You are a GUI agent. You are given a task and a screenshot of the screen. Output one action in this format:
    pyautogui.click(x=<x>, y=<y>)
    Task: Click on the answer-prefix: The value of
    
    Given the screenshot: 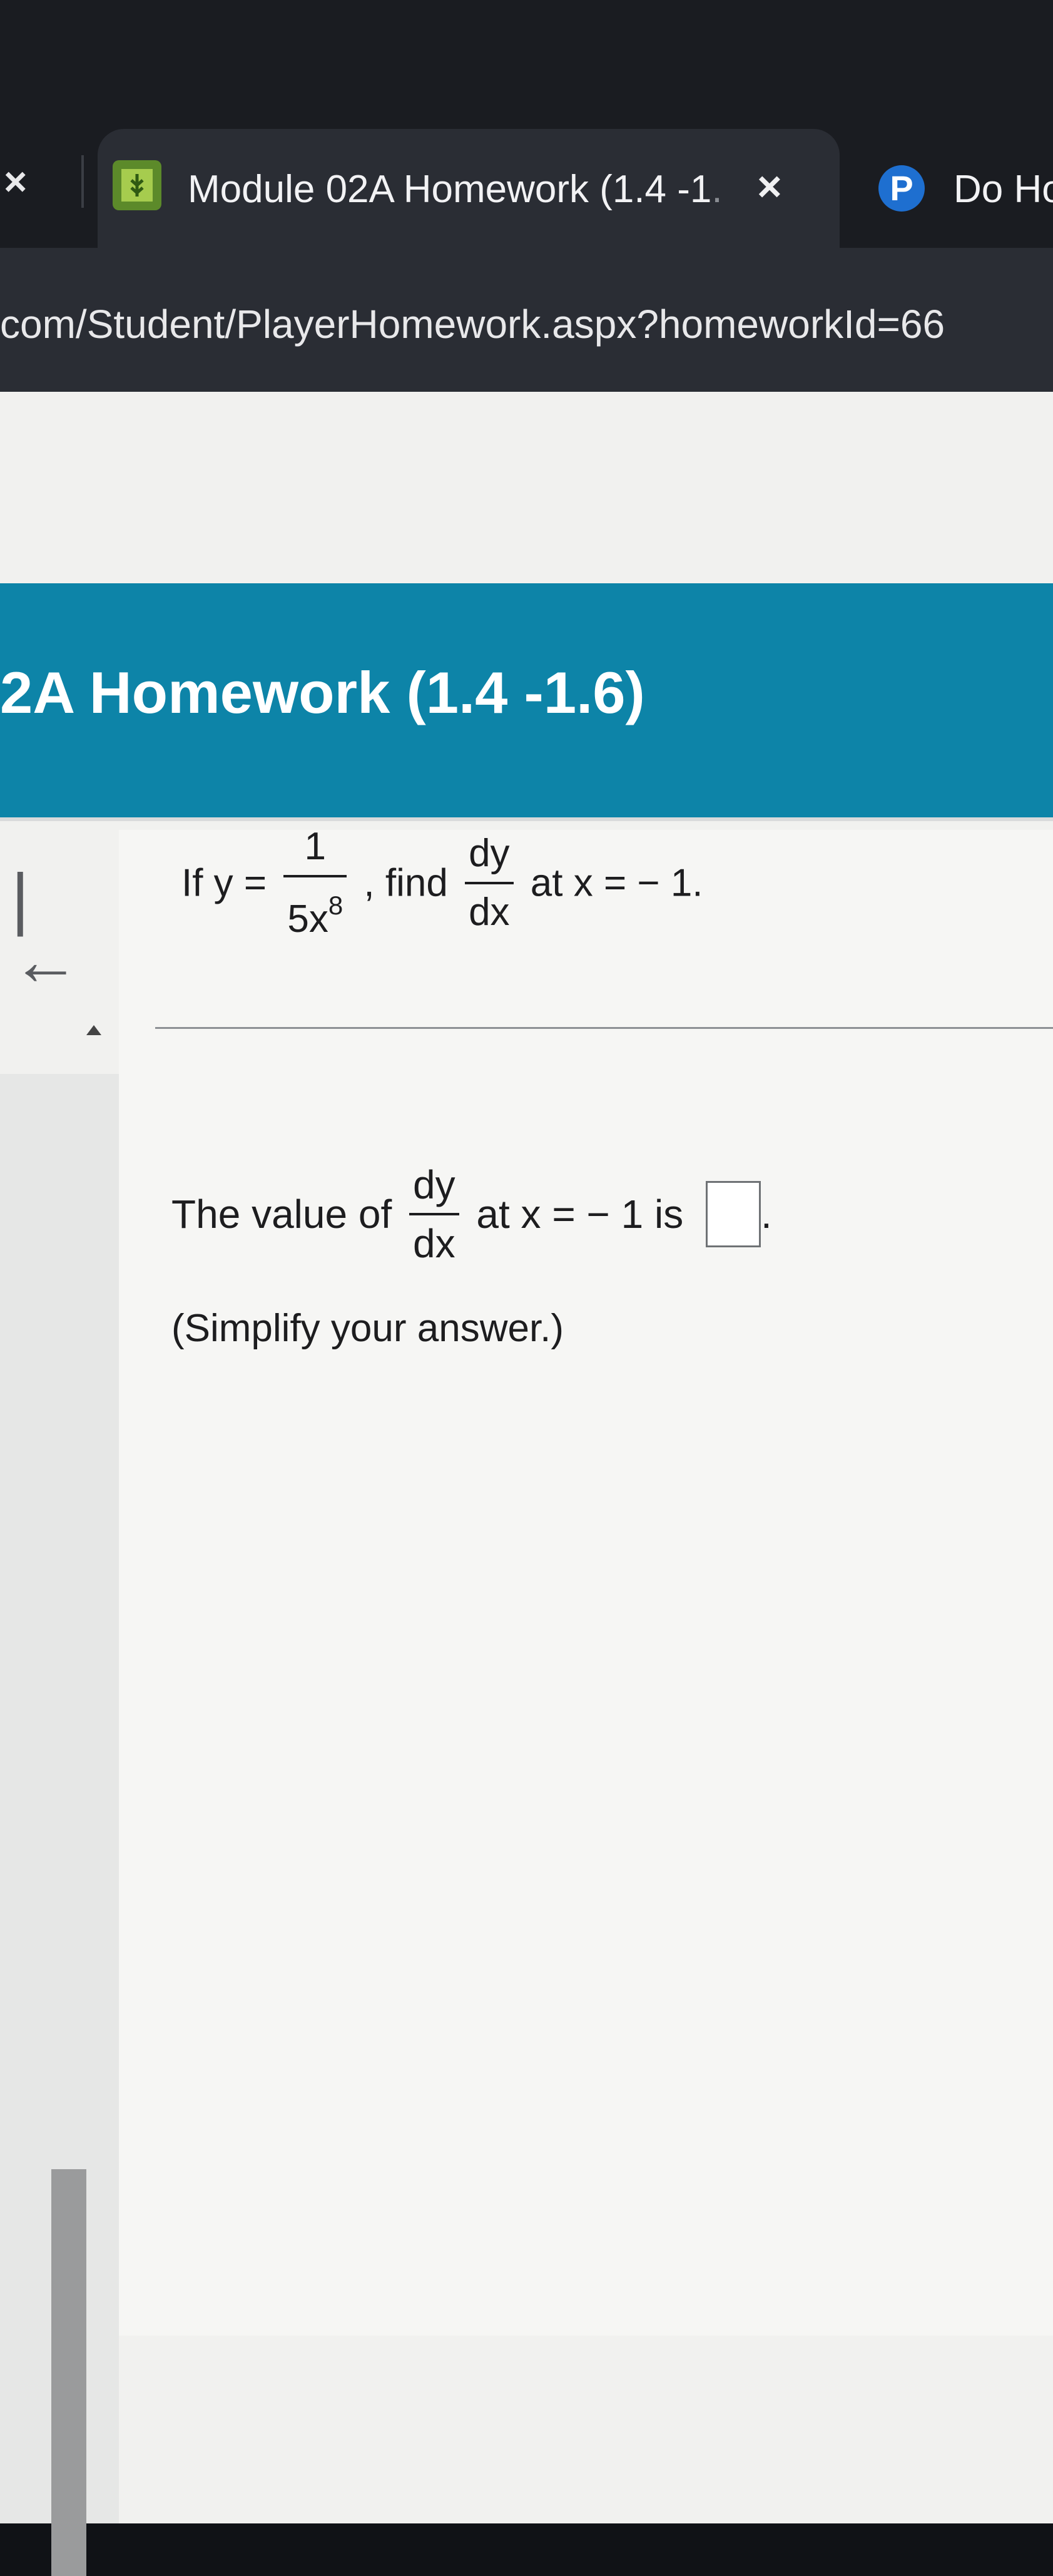 What is the action you would take?
    pyautogui.click(x=281, y=1214)
    